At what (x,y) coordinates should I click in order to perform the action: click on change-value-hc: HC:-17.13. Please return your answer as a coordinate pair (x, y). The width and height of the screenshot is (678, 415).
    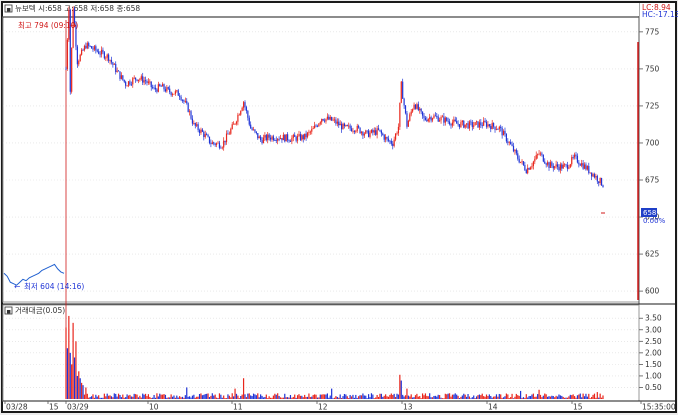
    Looking at the image, I should click on (660, 14).